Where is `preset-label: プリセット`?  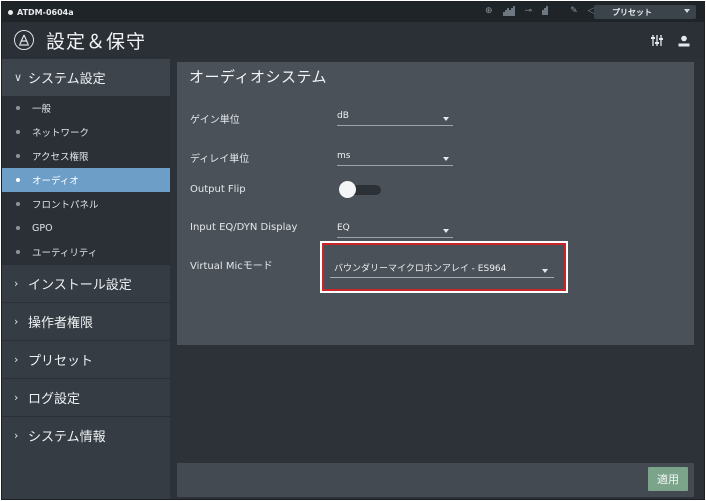
preset-label: プリセット is located at coordinates (632, 12).